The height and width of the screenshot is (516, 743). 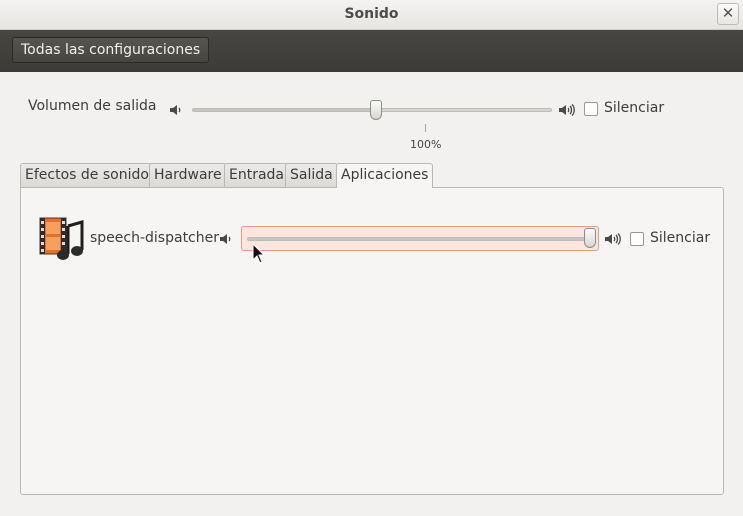 I want to click on window-title: Sonido, so click(x=371, y=14).